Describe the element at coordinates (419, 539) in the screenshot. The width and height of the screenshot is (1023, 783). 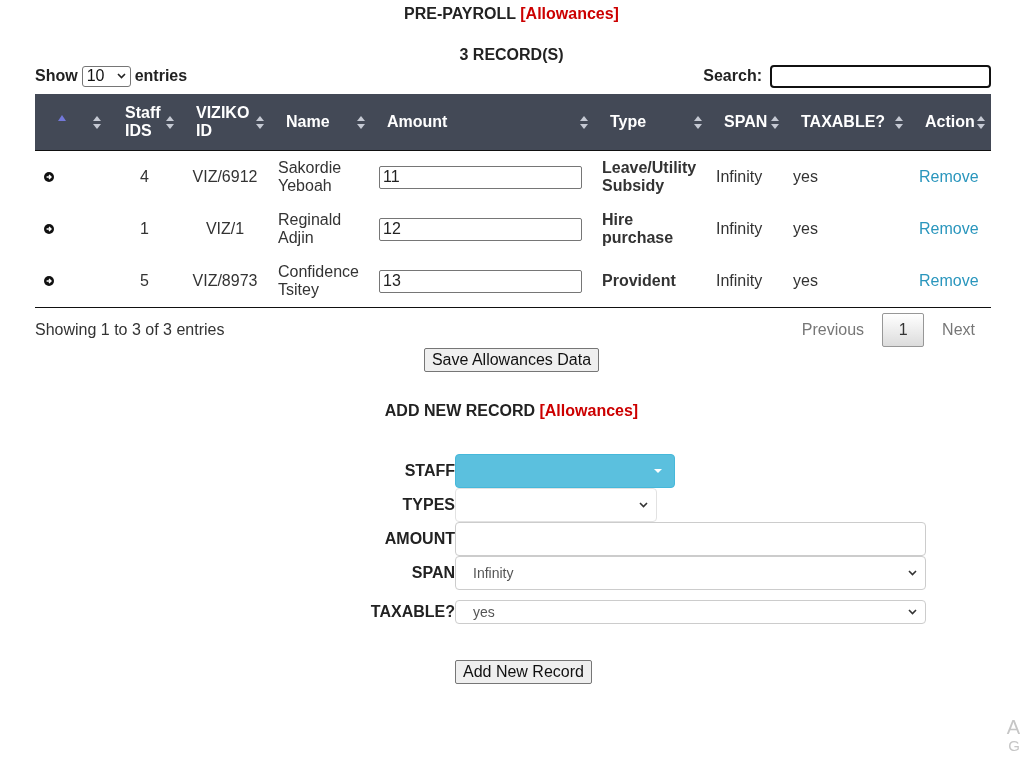
I see `field-label: AMOUNT` at that location.